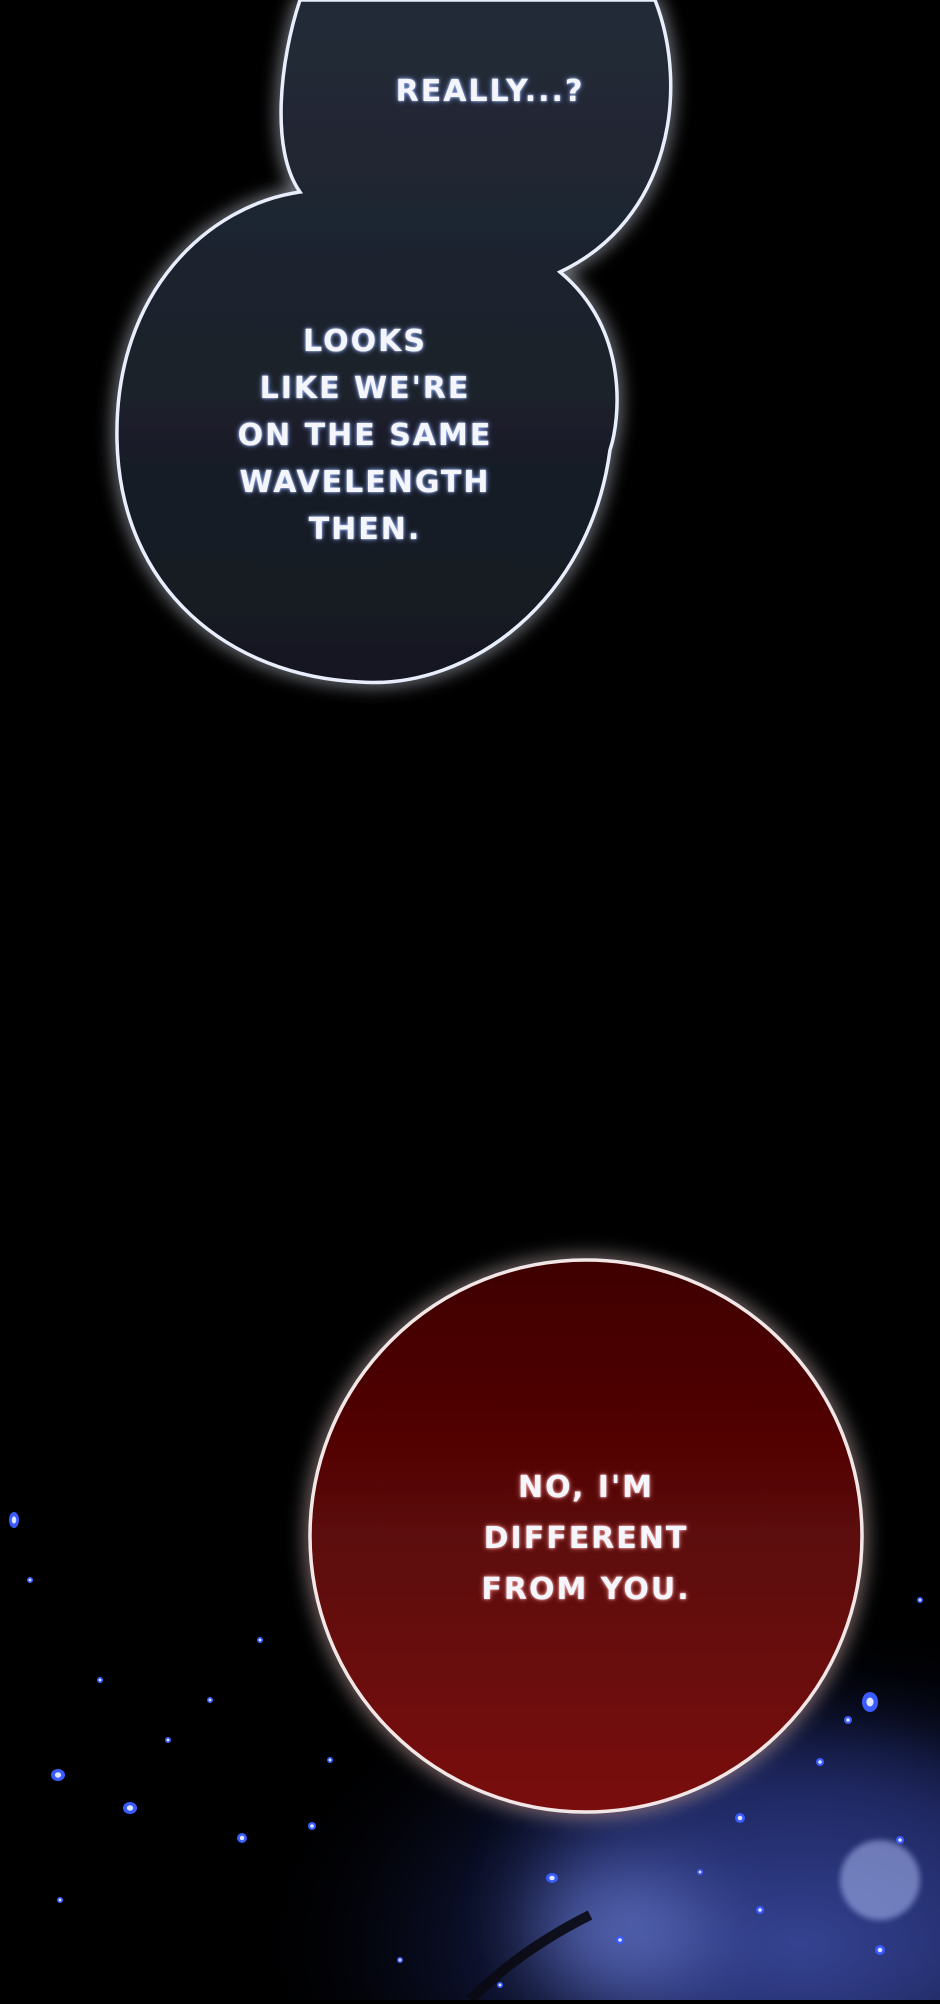 The height and width of the screenshot is (2004, 940). I want to click on bubble-top-text: REALLY...?, so click(490, 91).